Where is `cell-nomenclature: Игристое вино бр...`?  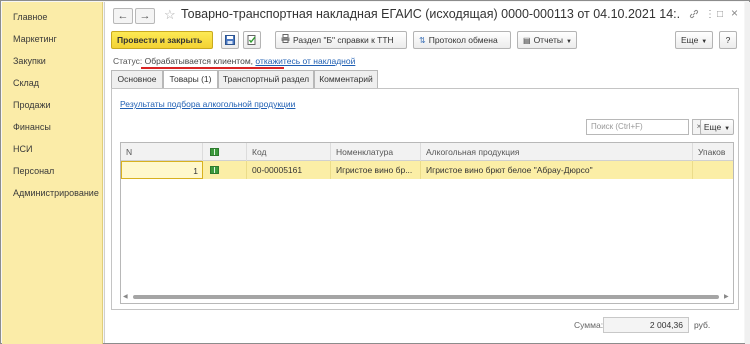 cell-nomenclature: Игристое вино бр... is located at coordinates (376, 170).